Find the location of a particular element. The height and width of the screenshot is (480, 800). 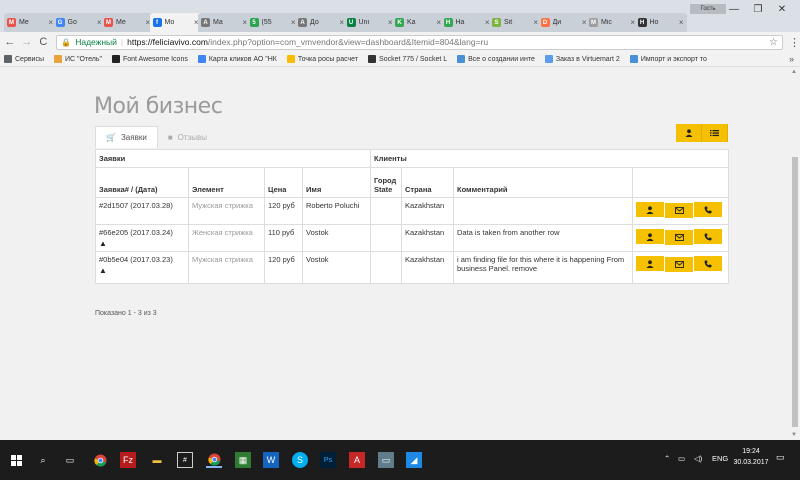

browser-tab: A До × is located at coordinates (321, 22).